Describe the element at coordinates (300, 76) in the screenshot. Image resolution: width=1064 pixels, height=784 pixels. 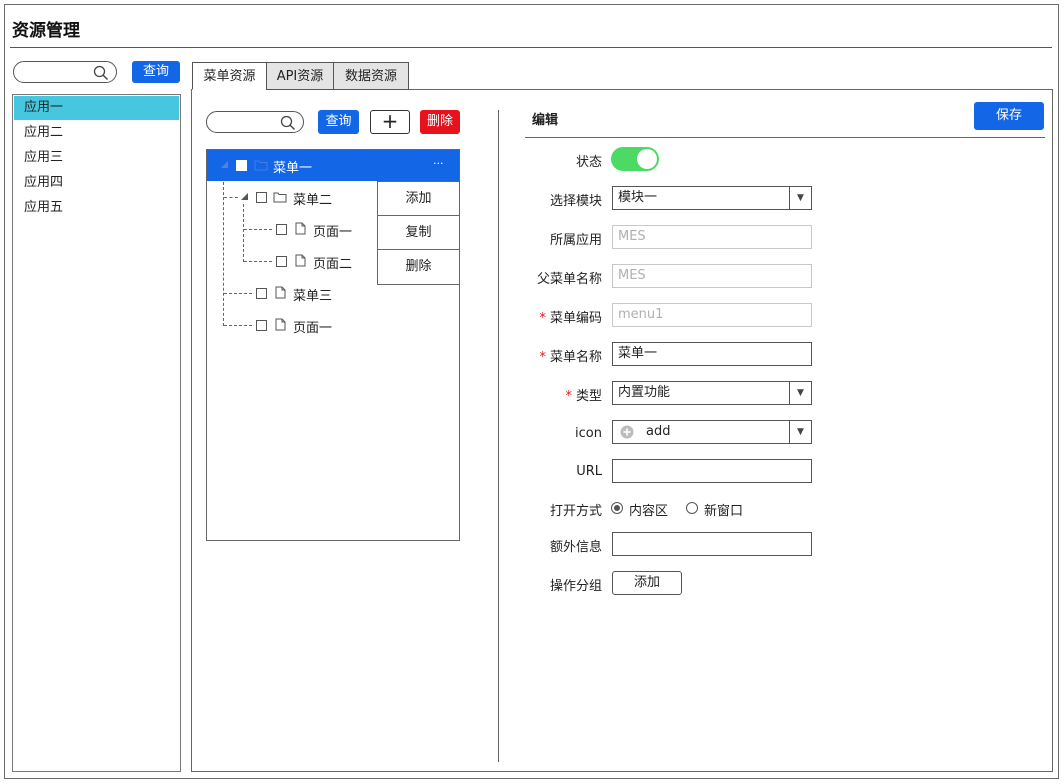
I see `tab-api-resources: API资源` at that location.